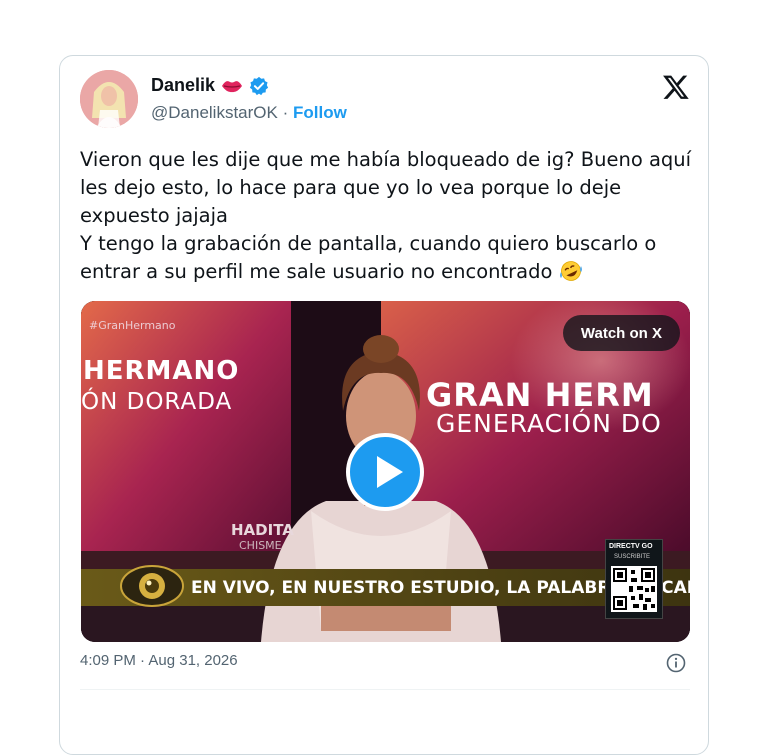  Describe the element at coordinates (570, 271) in the screenshot. I see `rolling-on-floor-laughing-icon` at that location.